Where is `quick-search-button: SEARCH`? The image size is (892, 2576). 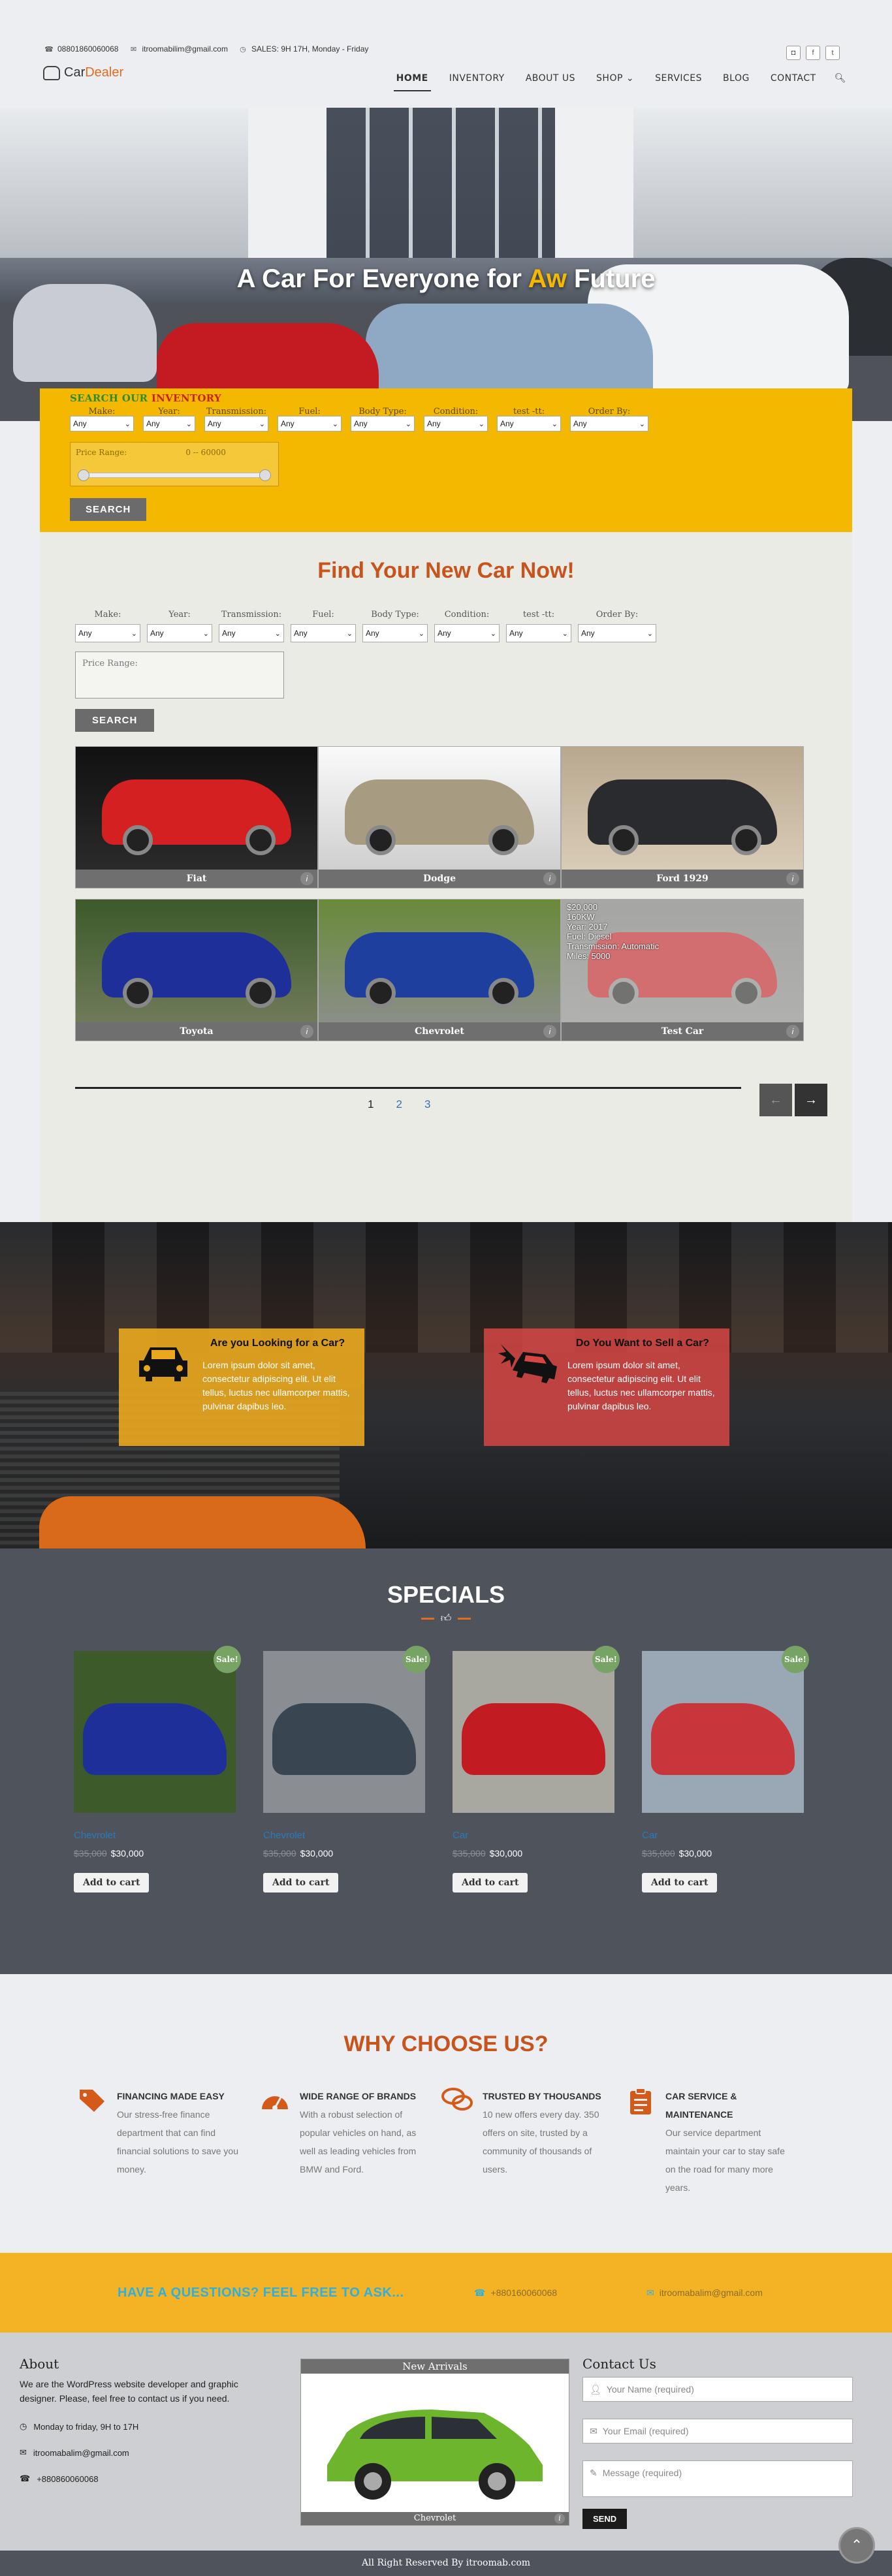
quick-search-button: SEARCH is located at coordinates (108, 510).